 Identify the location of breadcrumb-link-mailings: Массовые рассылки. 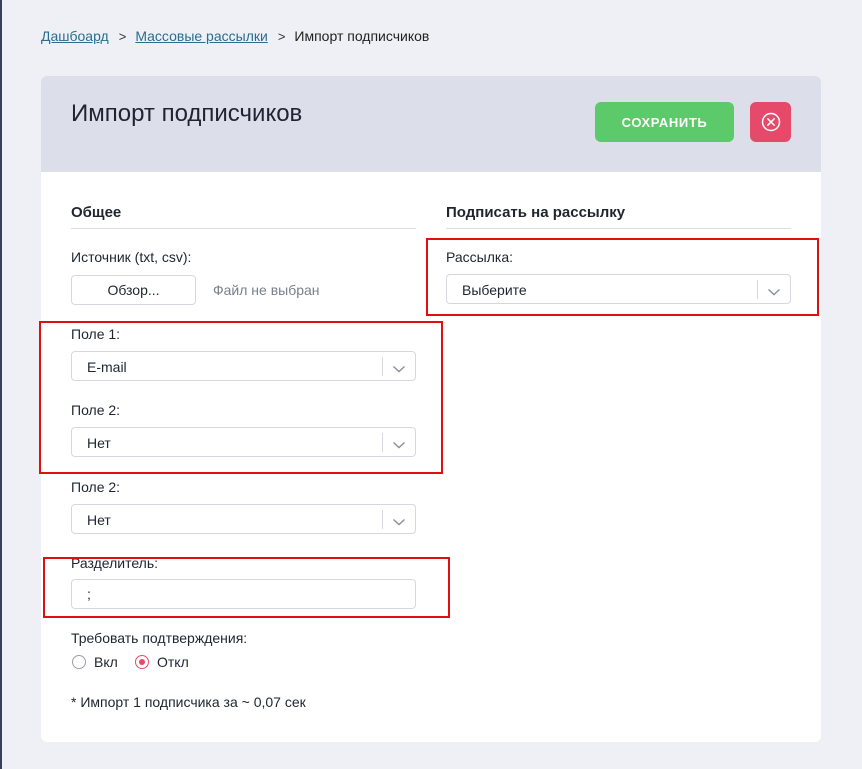
(201, 36).